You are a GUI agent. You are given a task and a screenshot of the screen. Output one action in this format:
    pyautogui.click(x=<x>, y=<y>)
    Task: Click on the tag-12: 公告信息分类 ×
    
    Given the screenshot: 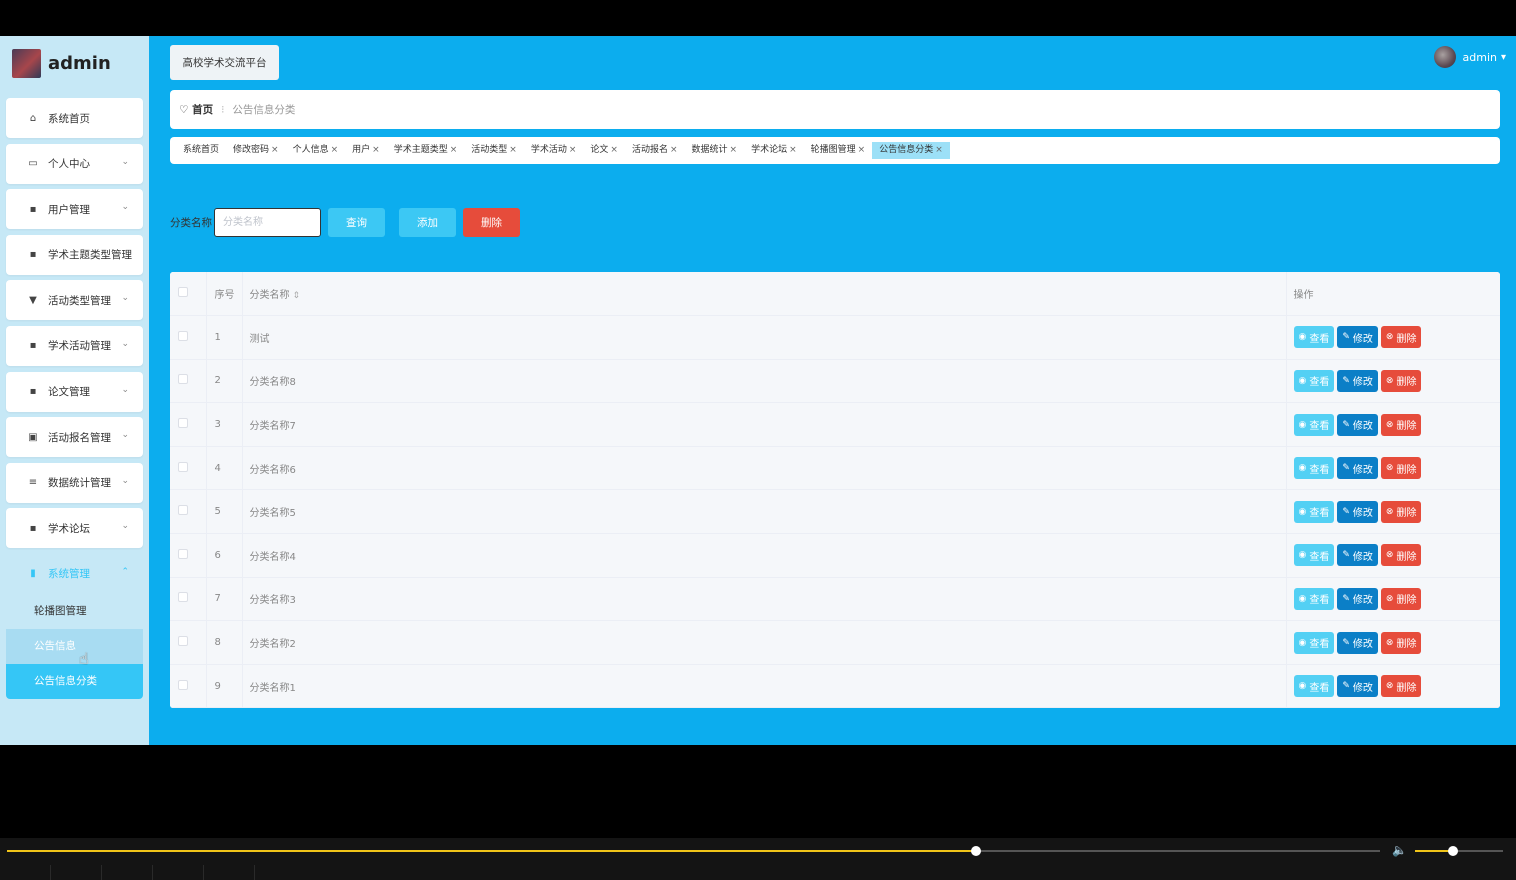 What is the action you would take?
    pyautogui.click(x=911, y=150)
    